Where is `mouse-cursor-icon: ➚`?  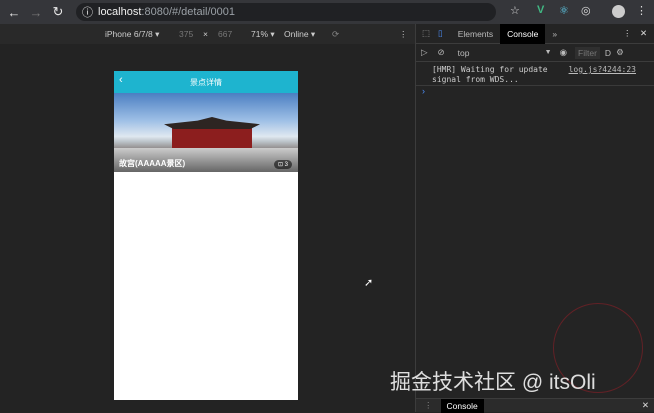
mouse-cursor-icon: ➚ is located at coordinates (369, 283).